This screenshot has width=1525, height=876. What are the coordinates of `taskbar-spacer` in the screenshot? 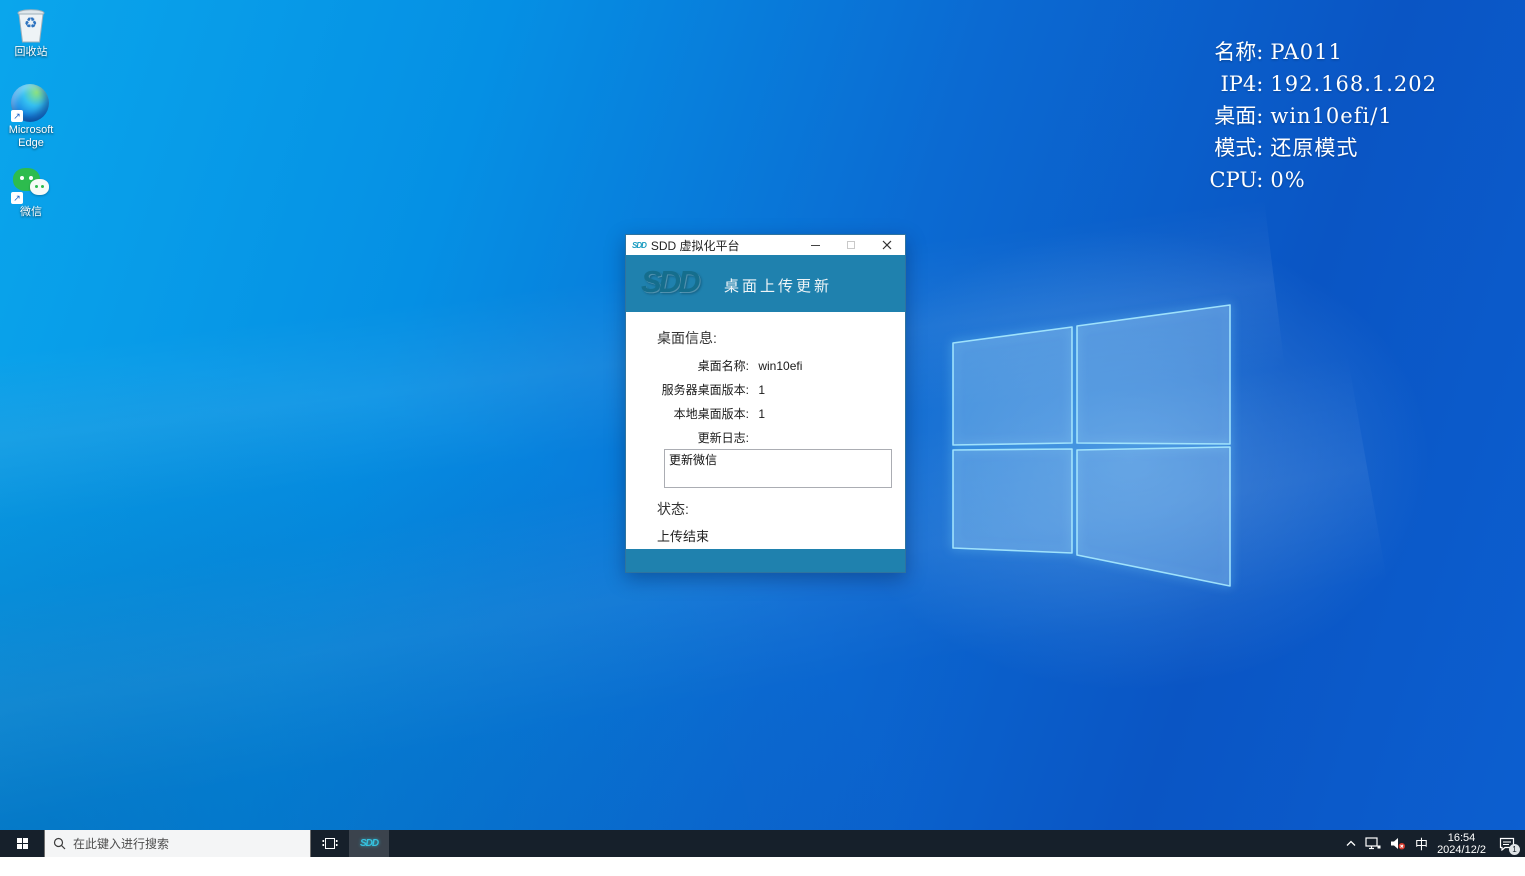 It's located at (867, 843).